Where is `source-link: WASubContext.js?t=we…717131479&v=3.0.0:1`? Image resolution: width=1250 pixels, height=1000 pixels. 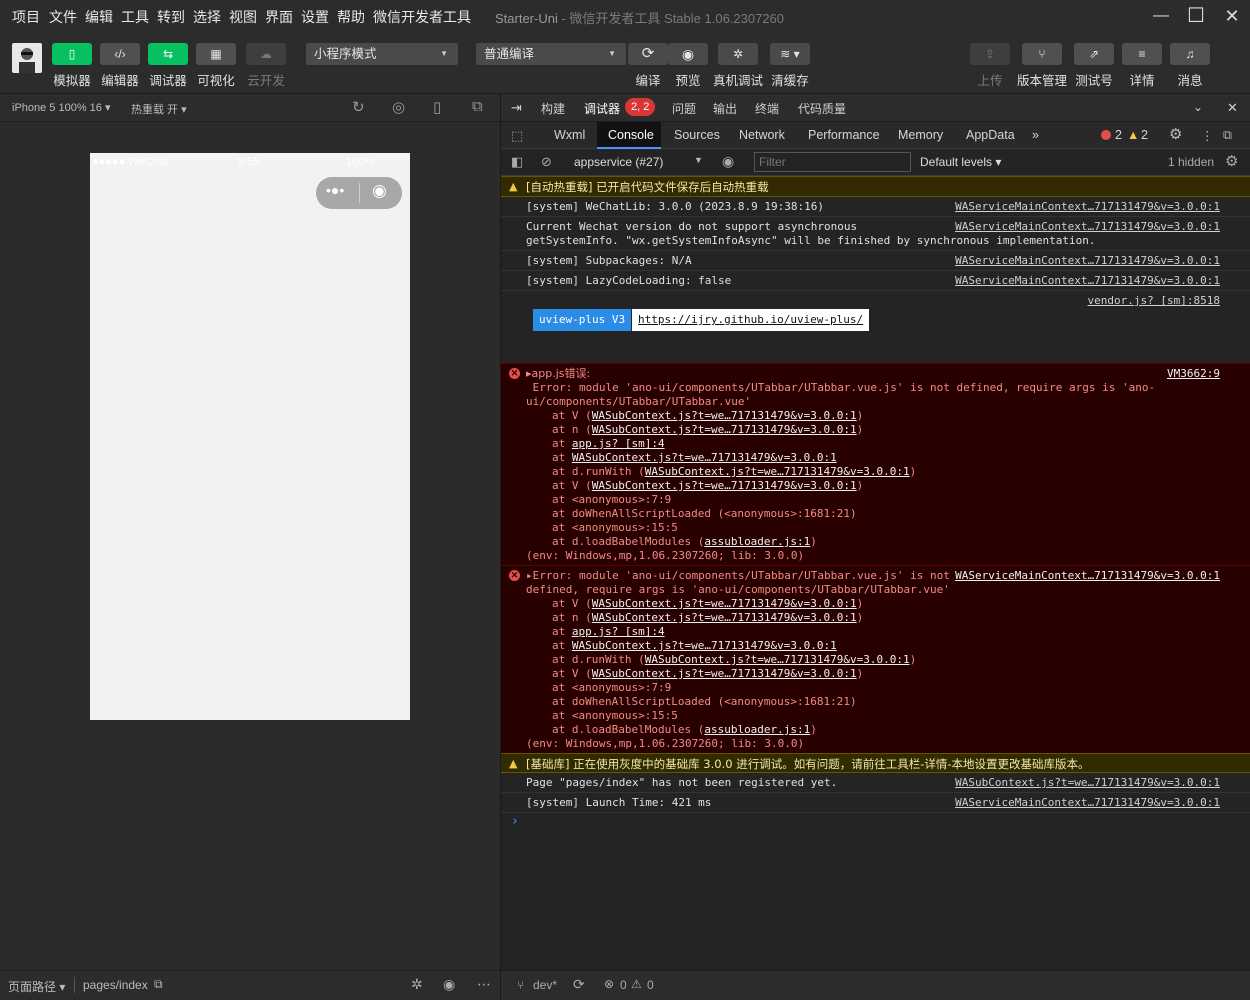
source-link: WASubContext.js?t=we…717131479&v=3.0.0:1 is located at coordinates (1087, 783).